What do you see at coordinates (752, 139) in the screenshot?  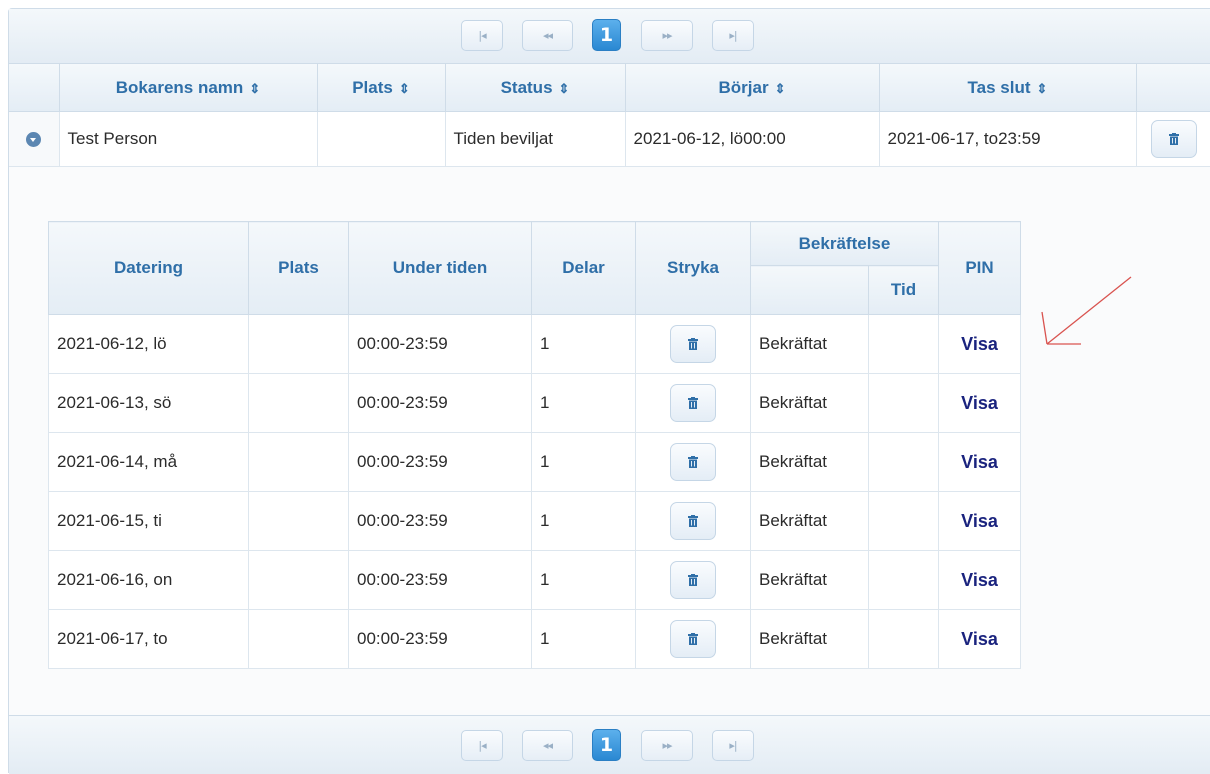 I see `start-cell: 2021-06-12, lö00:00` at bounding box center [752, 139].